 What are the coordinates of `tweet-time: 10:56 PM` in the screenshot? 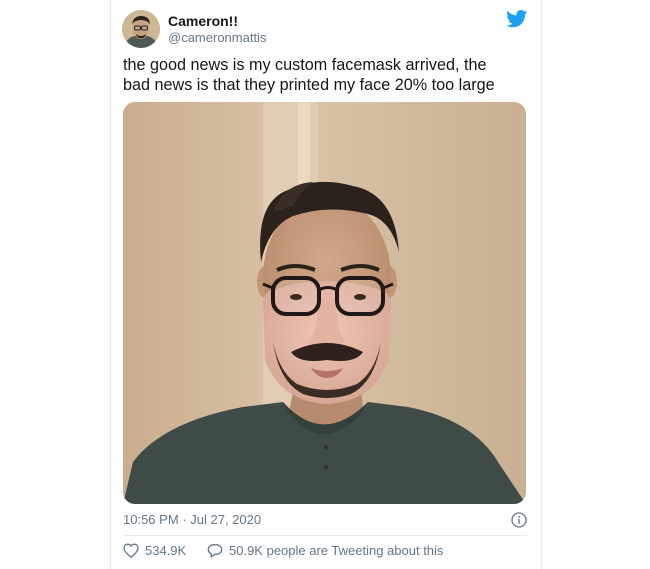 It's located at (151, 519).